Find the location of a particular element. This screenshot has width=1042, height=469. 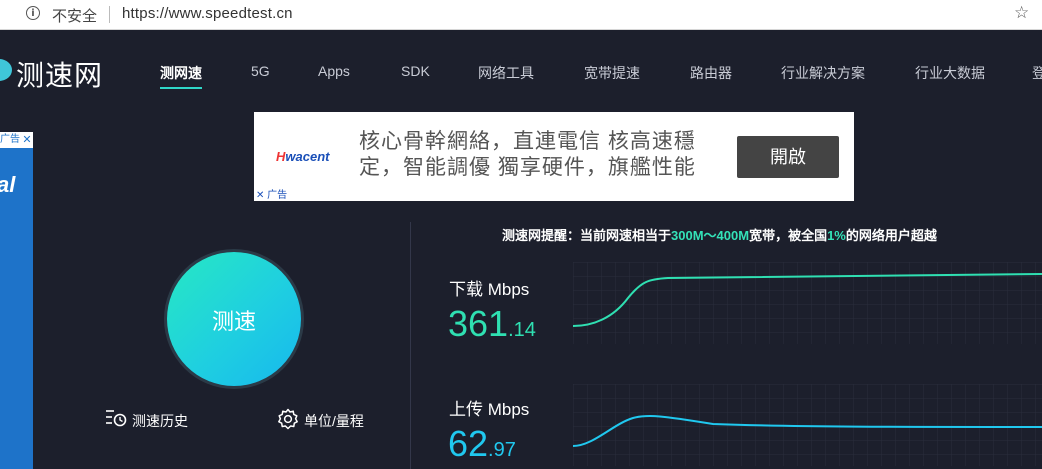

notice-percent: 1% is located at coordinates (836, 235).